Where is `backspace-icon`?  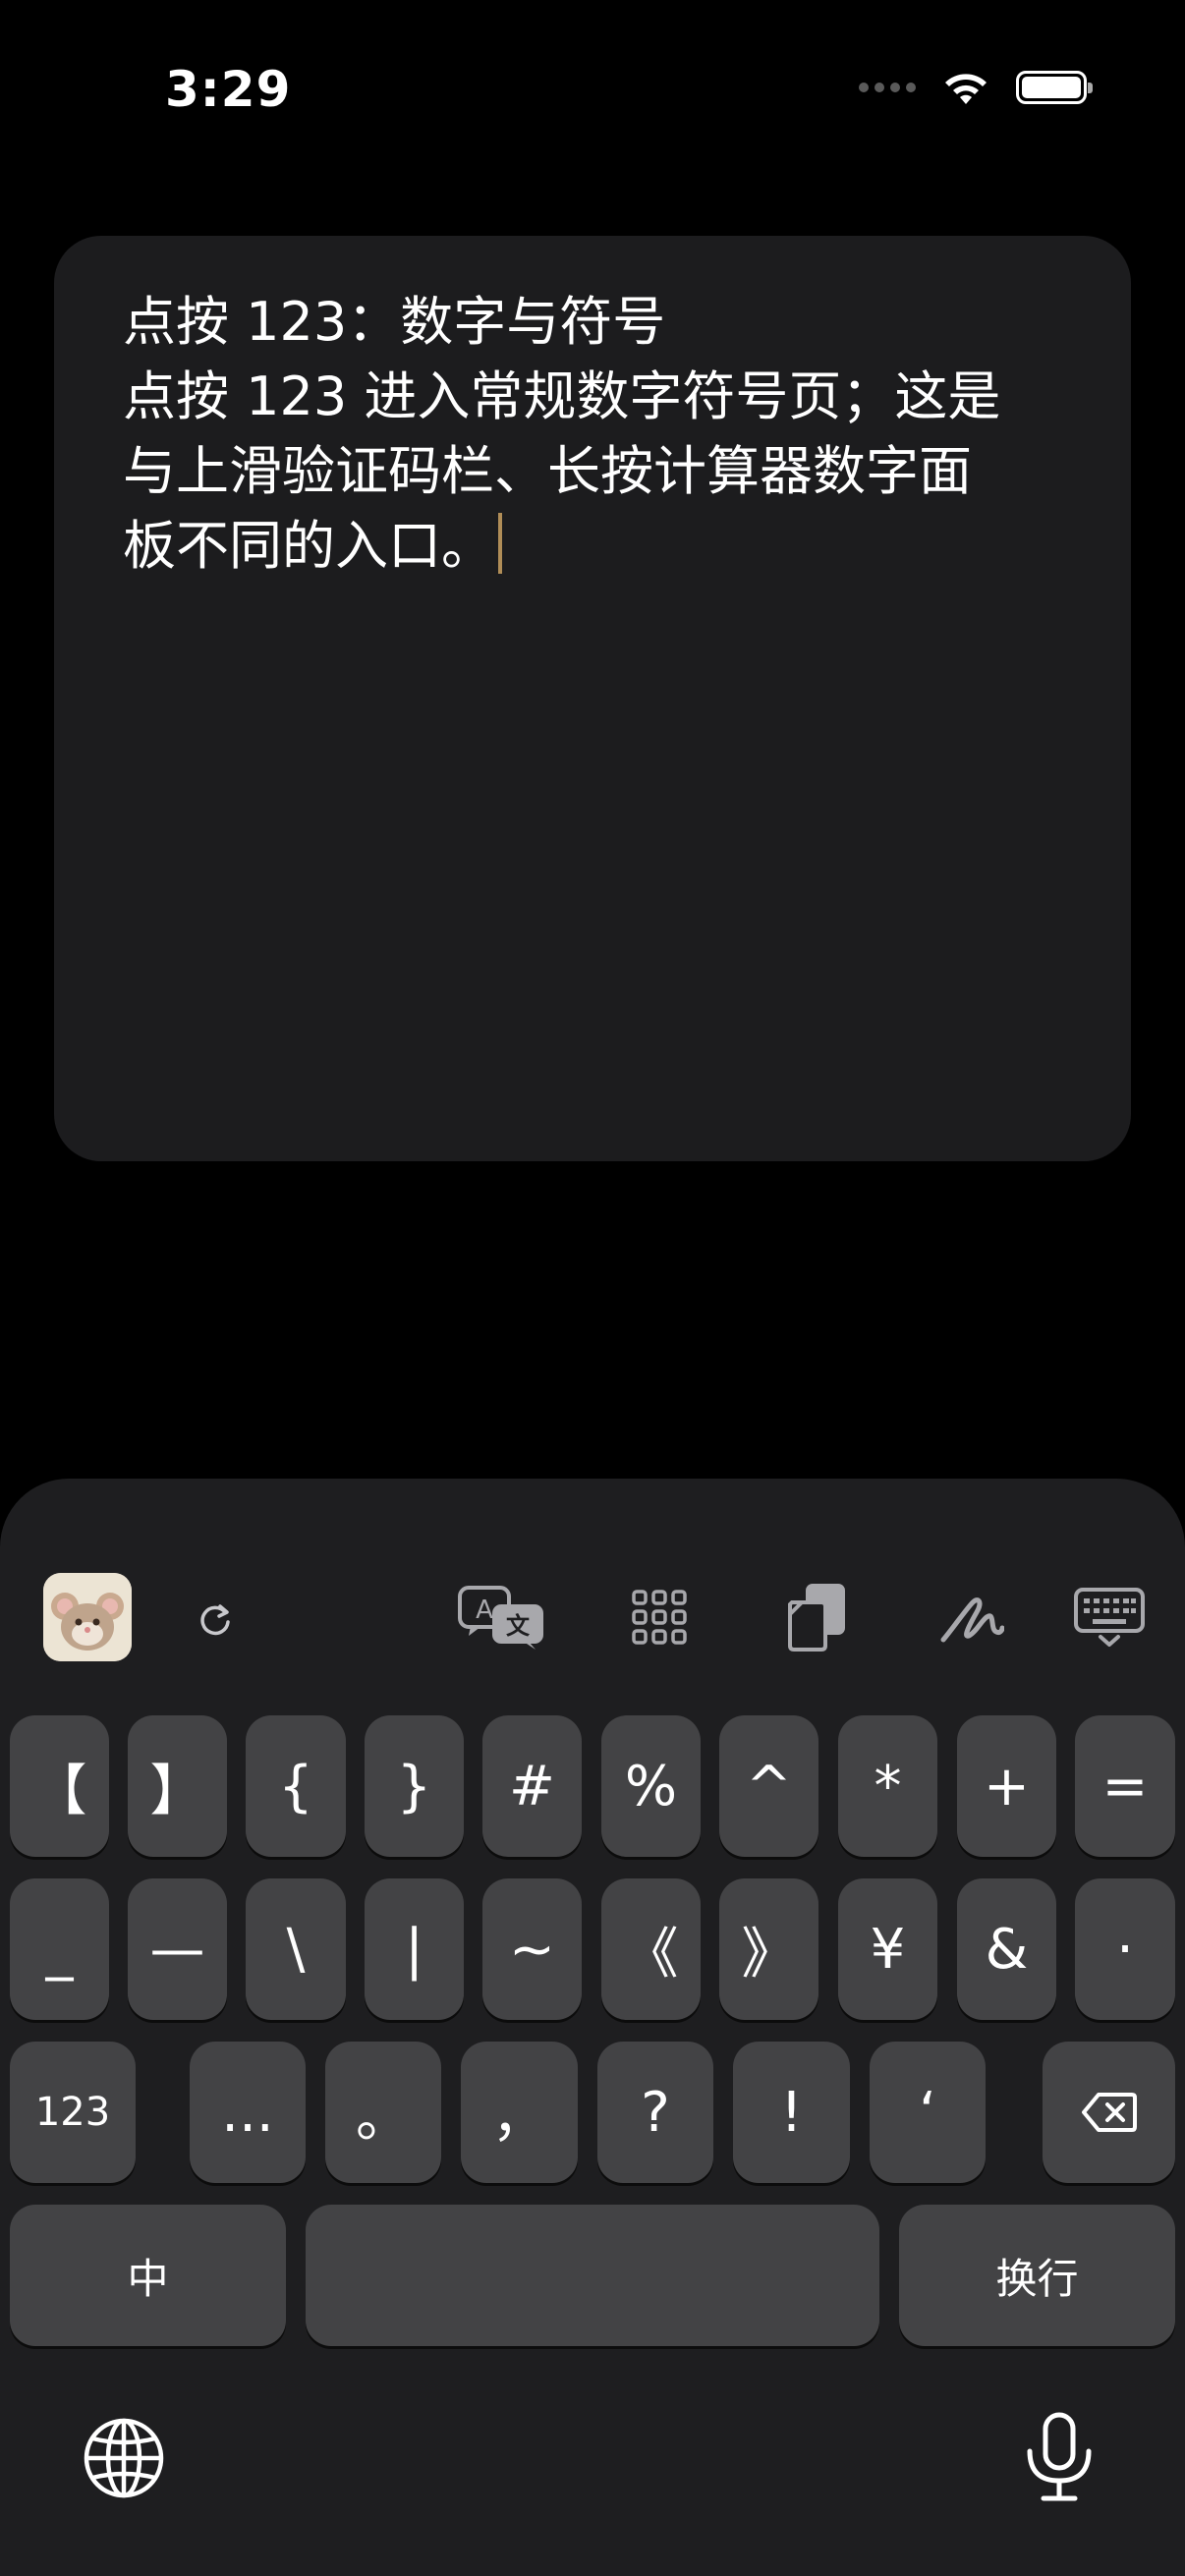 backspace-icon is located at coordinates (1109, 2112).